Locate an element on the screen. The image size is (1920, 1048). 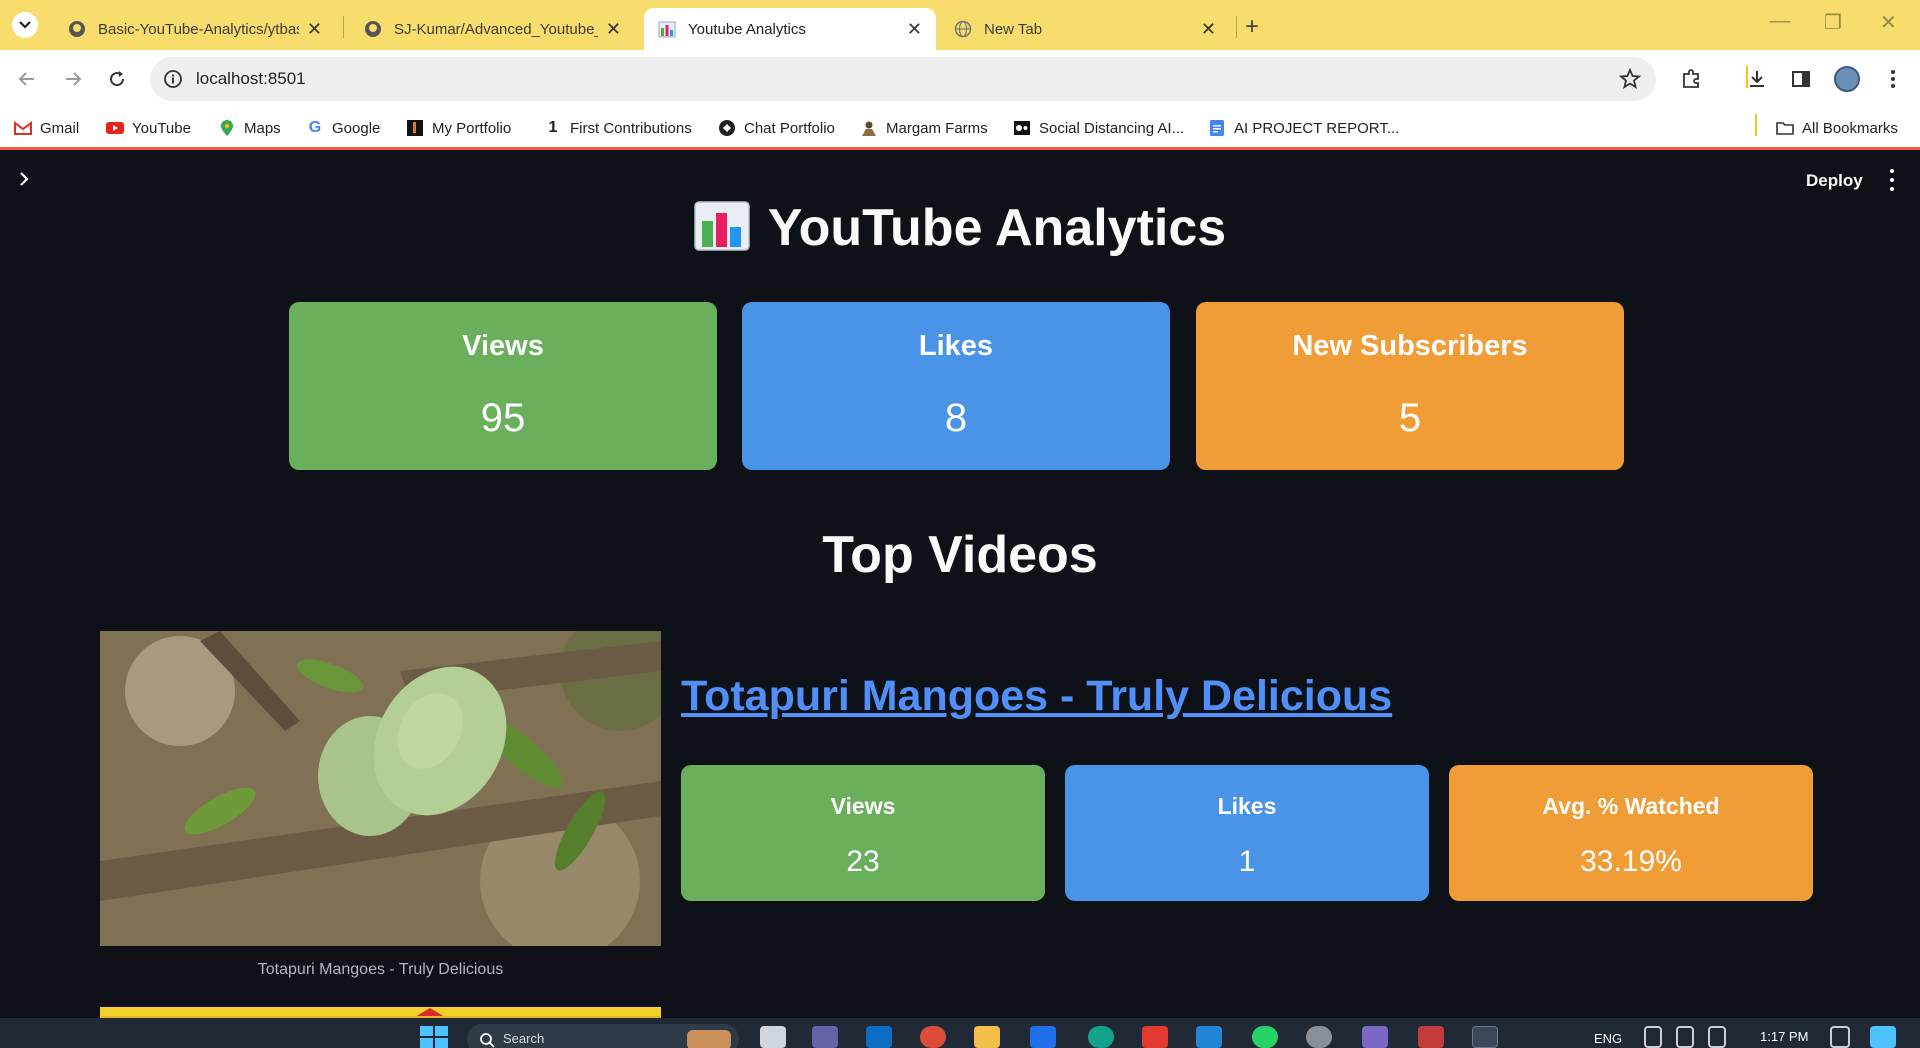
new-tab-button: + is located at coordinates (1252, 27).